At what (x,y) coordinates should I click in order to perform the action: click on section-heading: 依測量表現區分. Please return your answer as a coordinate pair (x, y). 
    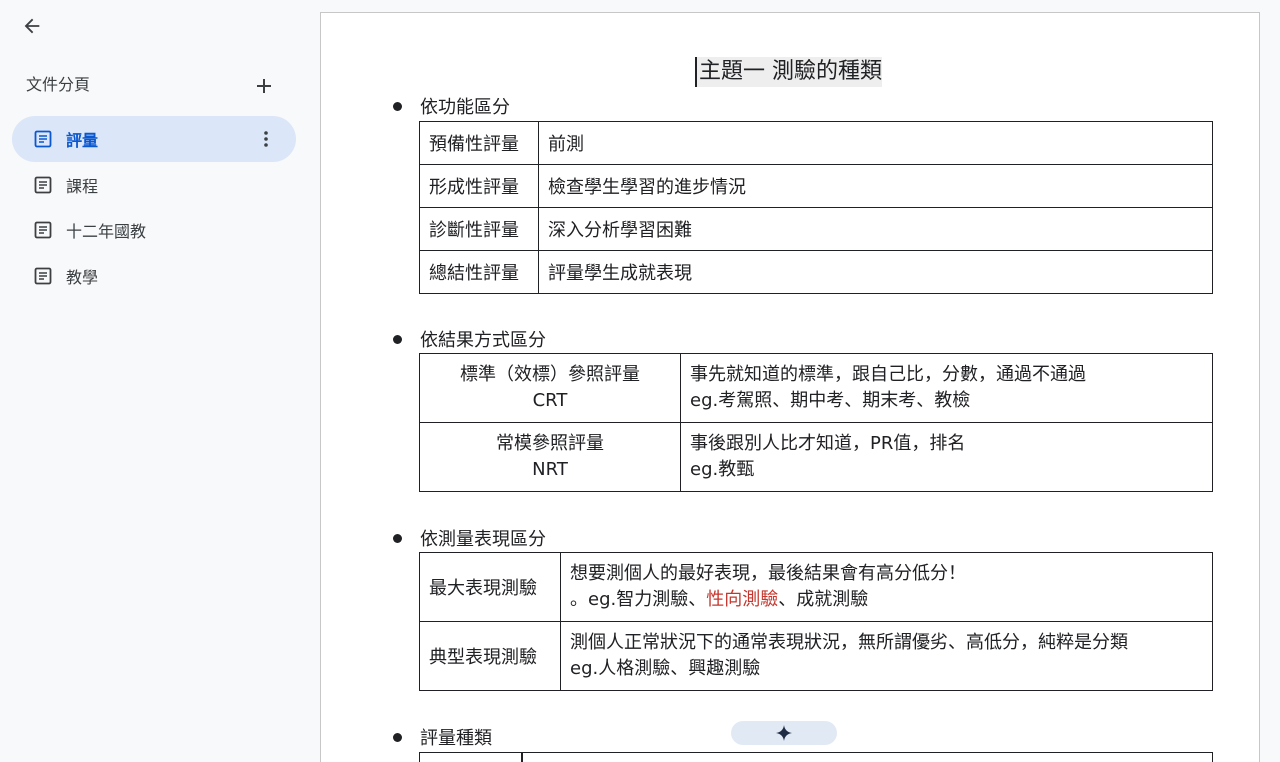
    Looking at the image, I should click on (469, 538).